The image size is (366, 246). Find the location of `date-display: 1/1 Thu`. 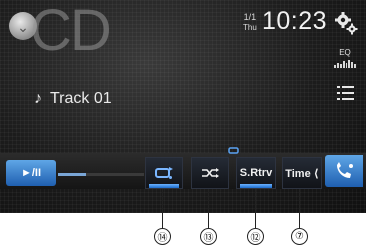

date-display: 1/1 Thu is located at coordinates (250, 22).